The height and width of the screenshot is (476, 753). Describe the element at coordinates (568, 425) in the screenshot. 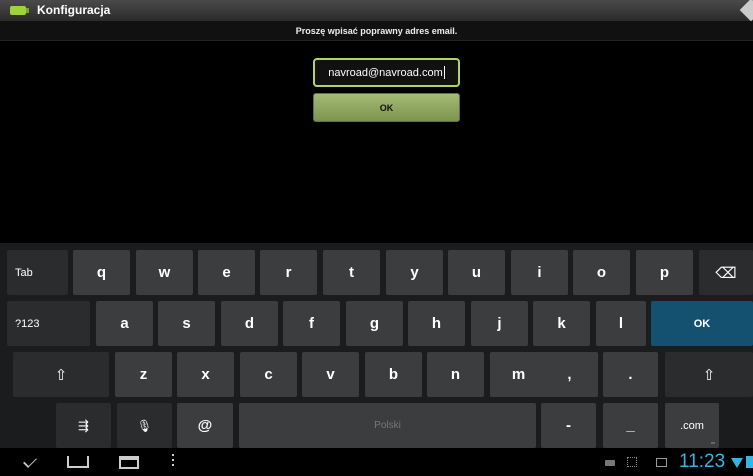

I see `key-dash: -` at that location.